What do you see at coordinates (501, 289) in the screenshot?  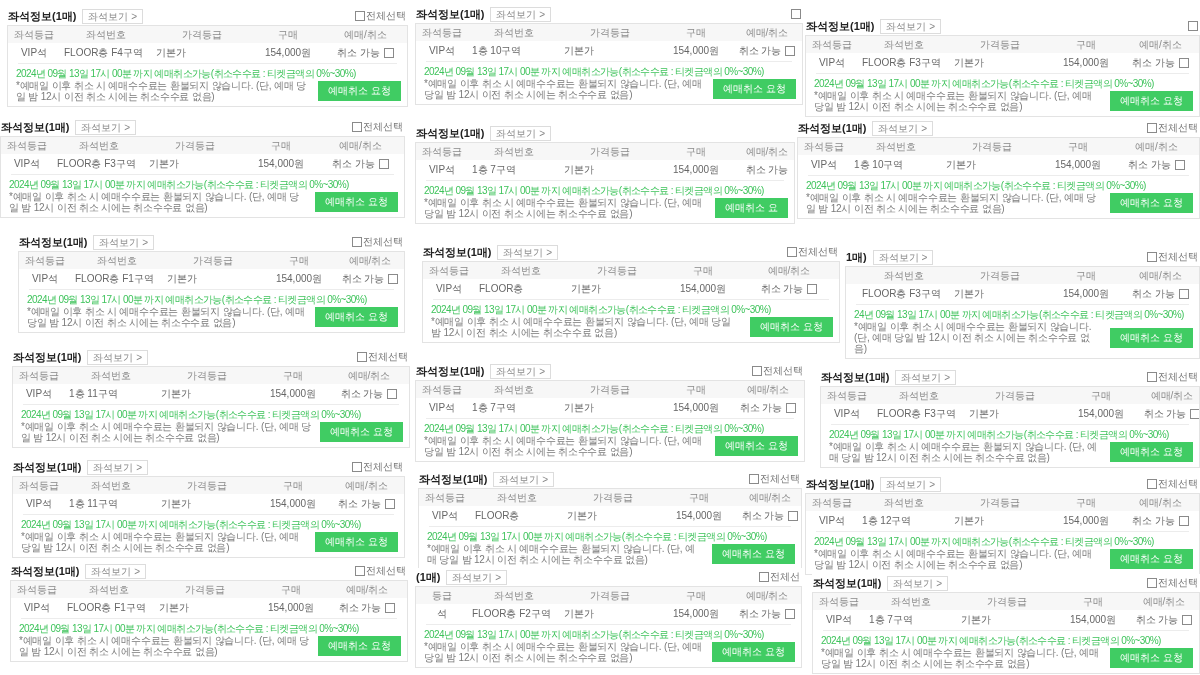 I see `table-cell-text: FLOOR층` at bounding box center [501, 289].